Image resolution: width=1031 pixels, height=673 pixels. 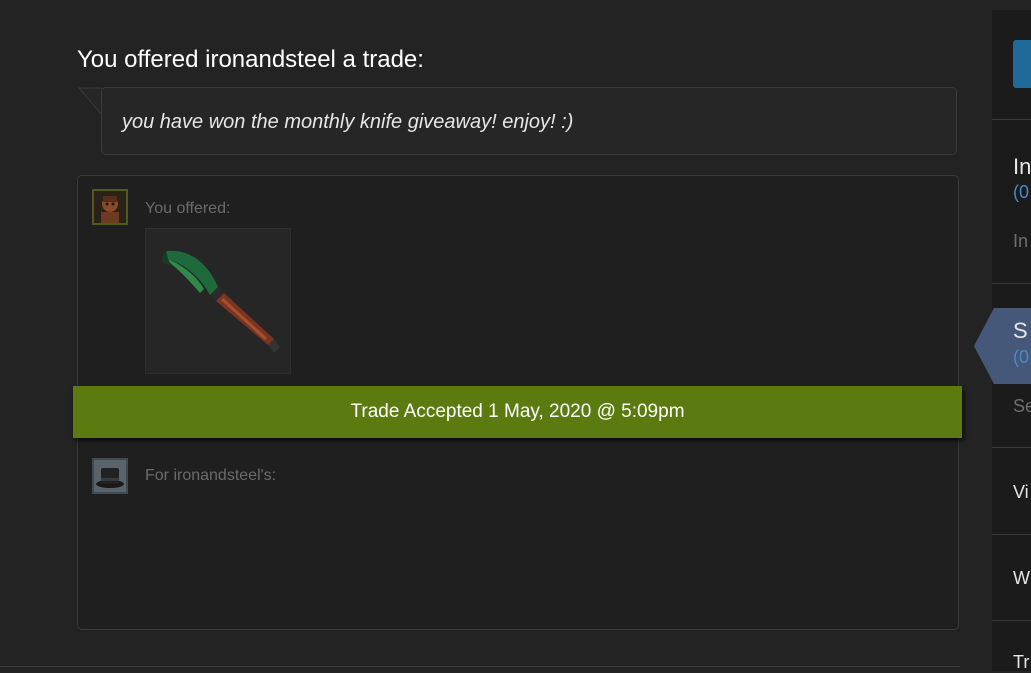 What do you see at coordinates (1022, 578) in the screenshot?
I see `sidebar-link-2: W` at bounding box center [1022, 578].